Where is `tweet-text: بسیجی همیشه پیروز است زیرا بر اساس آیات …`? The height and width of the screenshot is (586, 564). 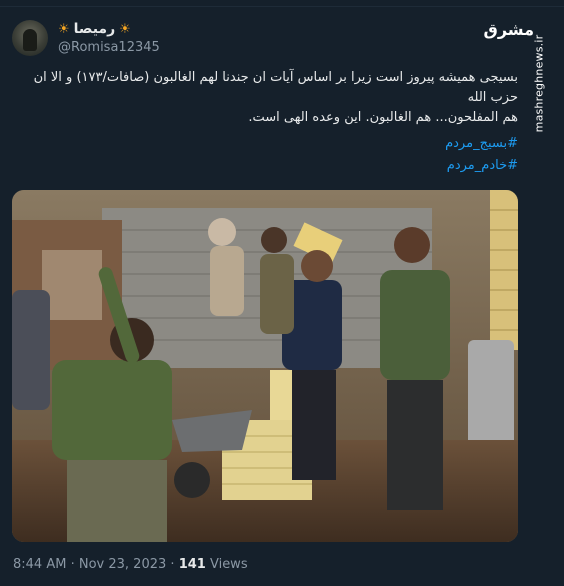 tweet-text: بسیجی همیشه پیروز است زیرا بر اساس آیات … is located at coordinates (268, 98).